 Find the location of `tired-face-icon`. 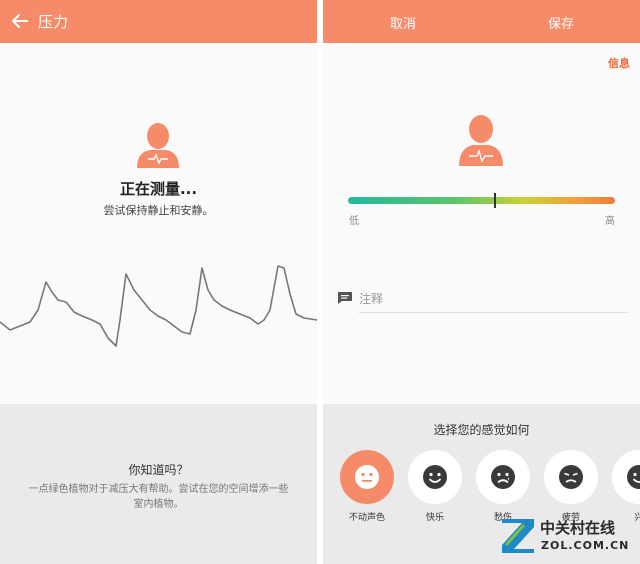

tired-face-icon is located at coordinates (571, 477).